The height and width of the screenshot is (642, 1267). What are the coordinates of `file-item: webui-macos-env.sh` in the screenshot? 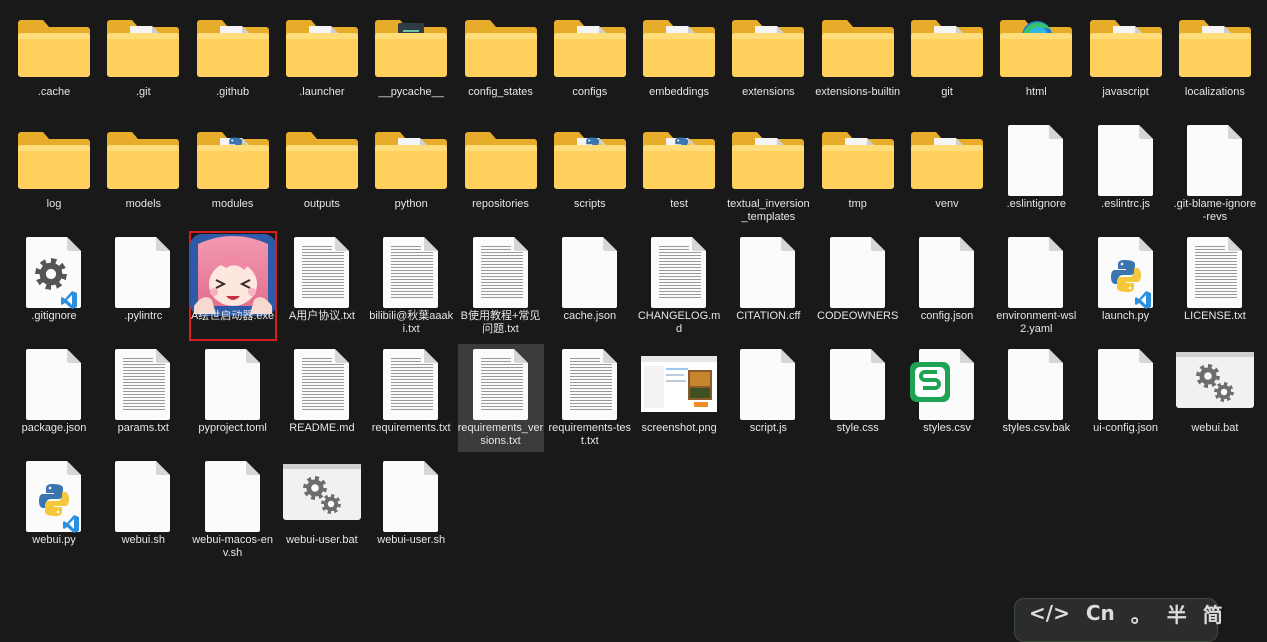 It's located at (233, 510).